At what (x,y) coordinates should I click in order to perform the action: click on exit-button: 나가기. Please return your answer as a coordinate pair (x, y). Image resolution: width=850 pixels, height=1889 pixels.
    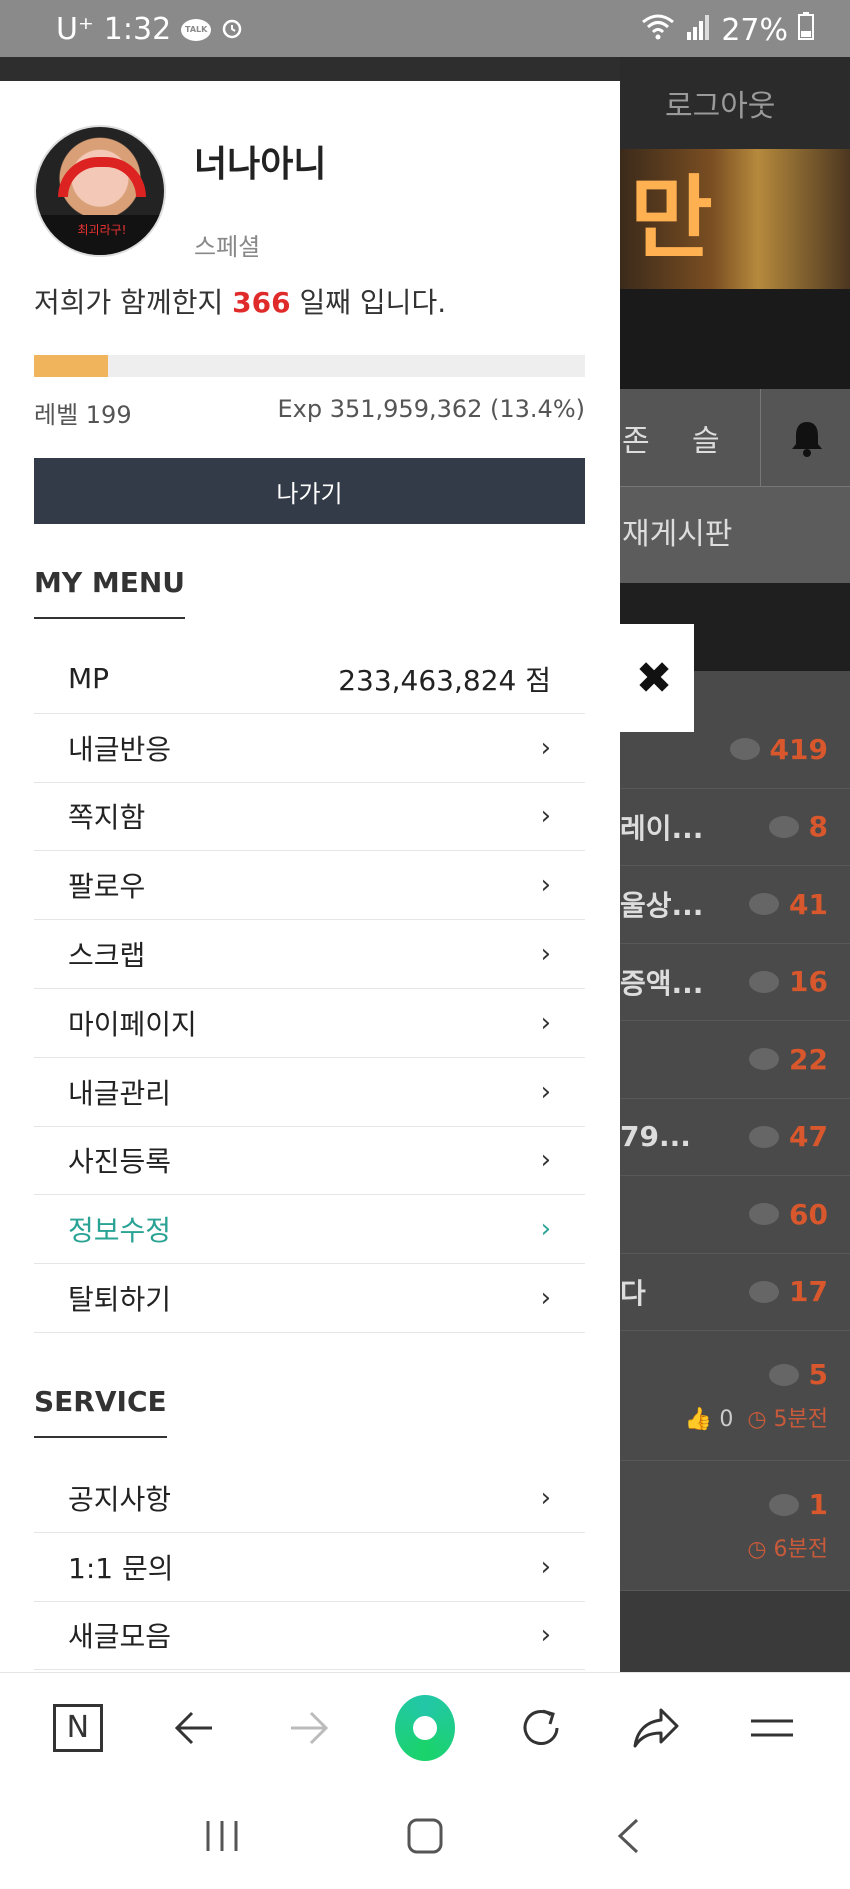
    Looking at the image, I should click on (309, 491).